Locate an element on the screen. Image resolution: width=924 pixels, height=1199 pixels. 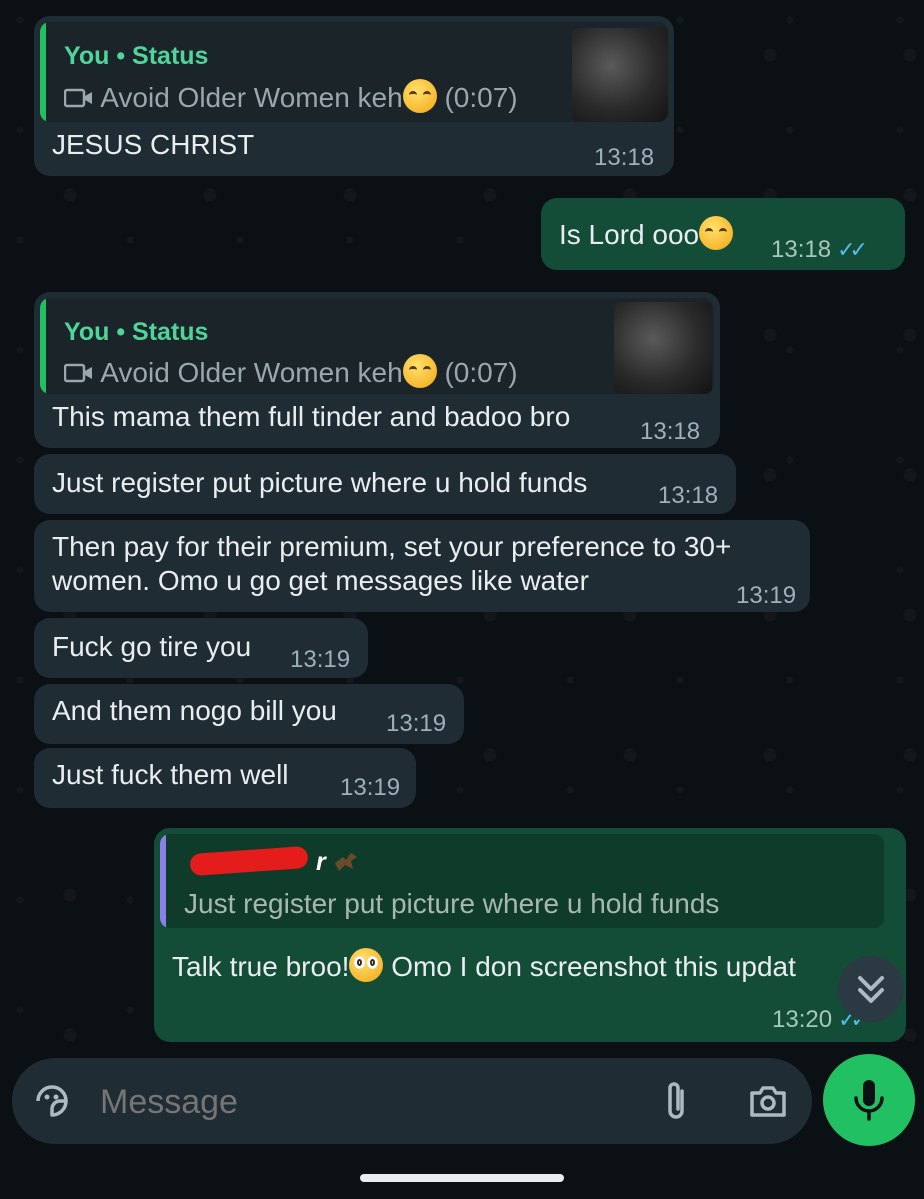
camera-icon is located at coordinates (768, 1101).